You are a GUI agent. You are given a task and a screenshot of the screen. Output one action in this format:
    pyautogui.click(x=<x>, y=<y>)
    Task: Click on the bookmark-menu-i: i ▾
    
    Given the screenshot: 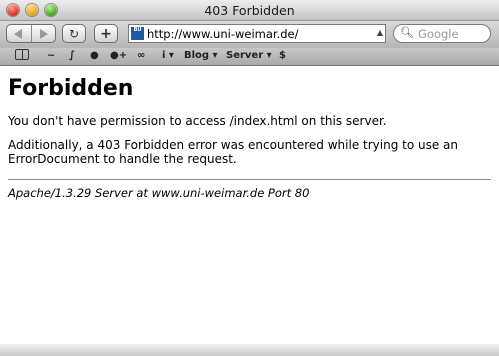 What is the action you would take?
    pyautogui.click(x=168, y=55)
    